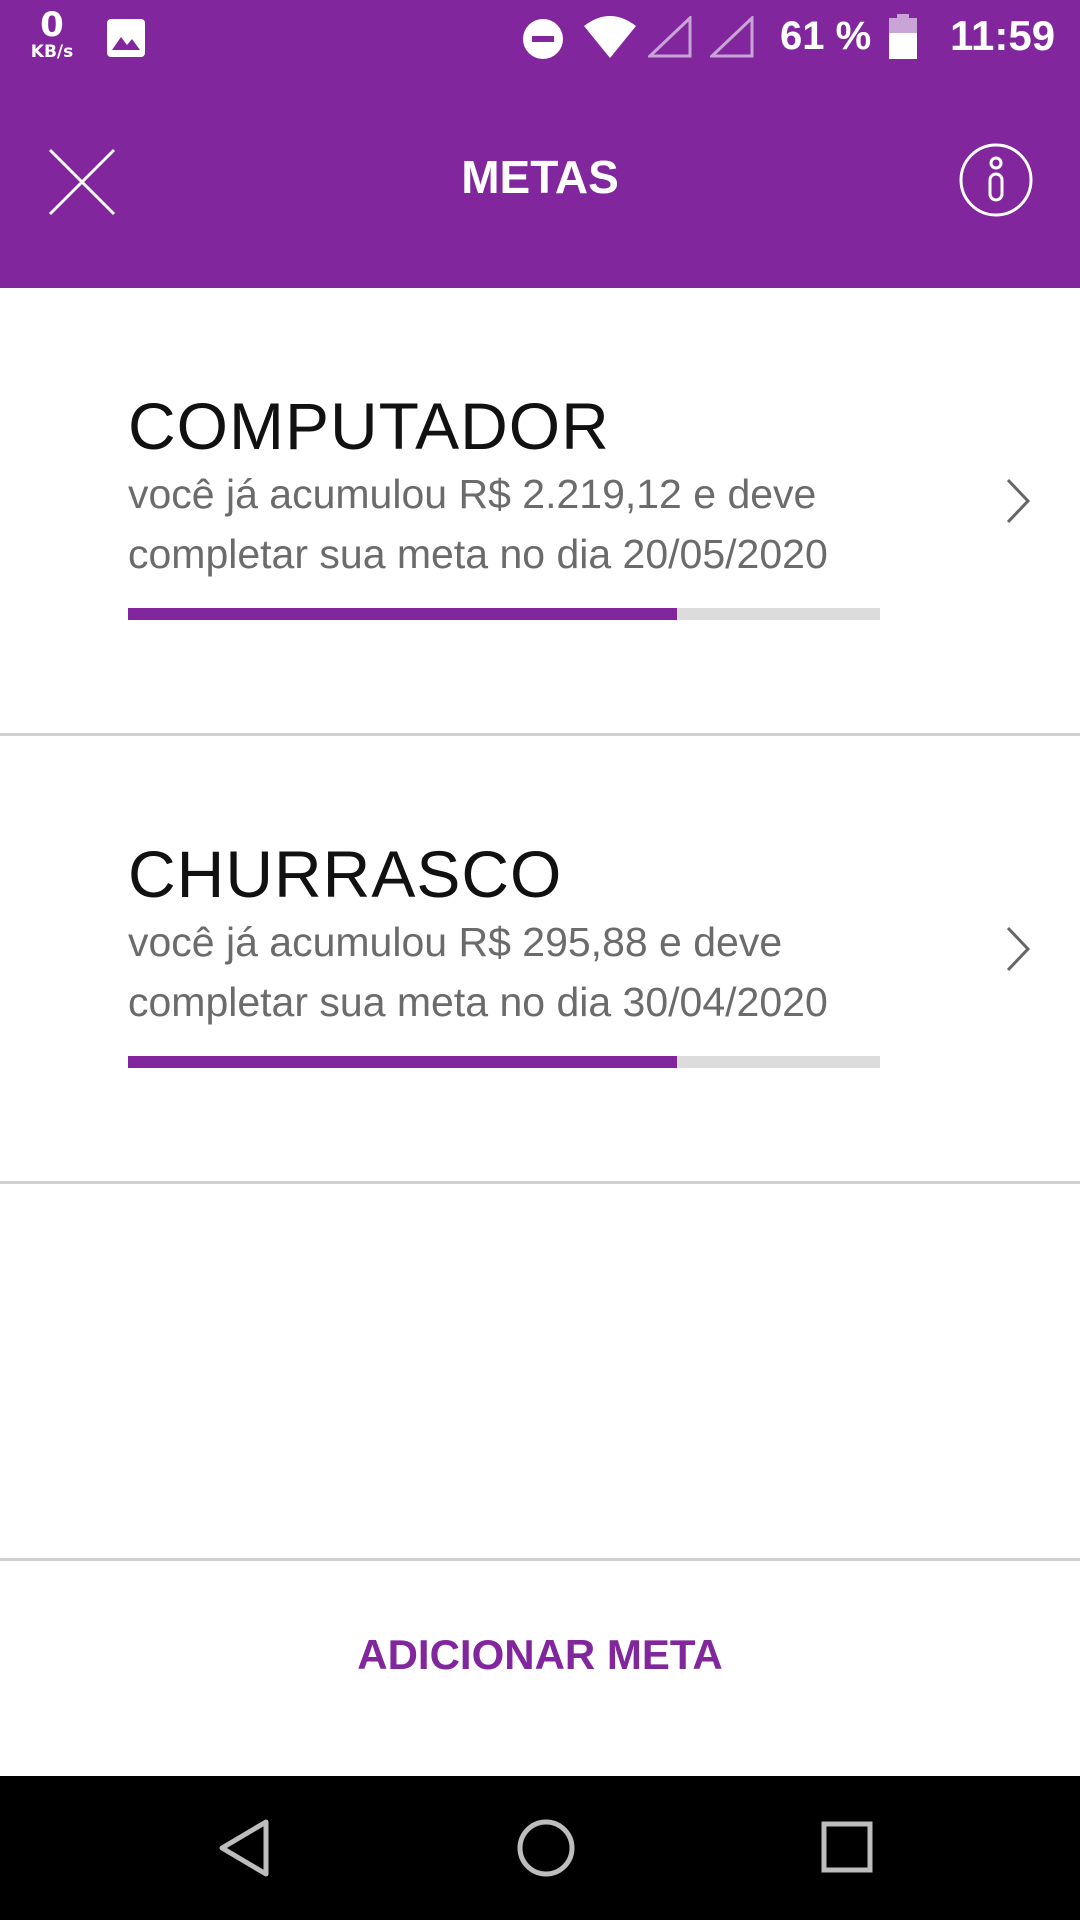 Image resolution: width=1080 pixels, height=1920 pixels. Describe the element at coordinates (52, 25) in the screenshot. I see `network-speed-value: 0` at that location.